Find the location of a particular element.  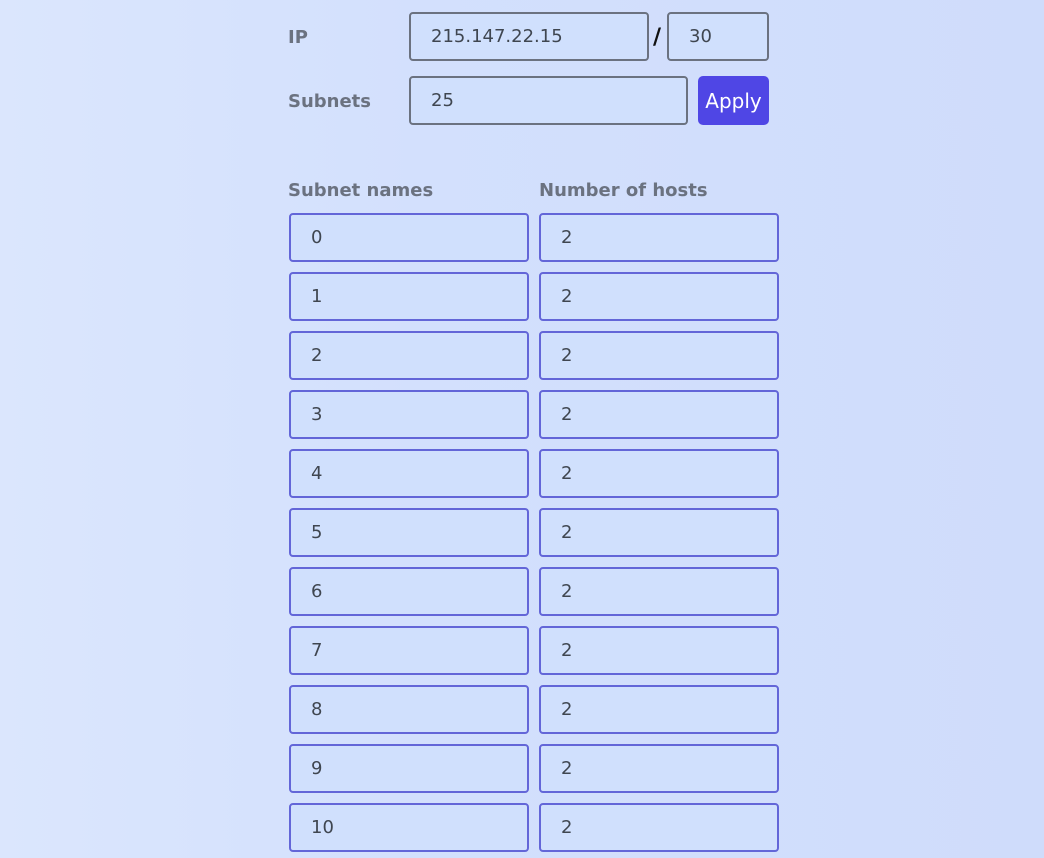

subnet-name-input: 8 is located at coordinates (409, 709).